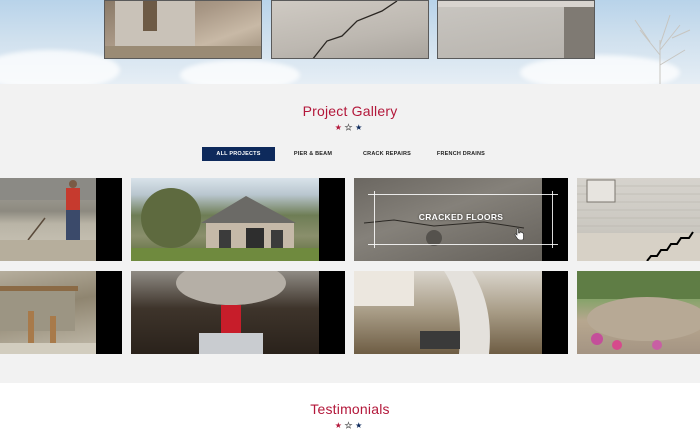  Describe the element at coordinates (61, 219) in the screenshot. I see `gallery-tile-workers` at that location.